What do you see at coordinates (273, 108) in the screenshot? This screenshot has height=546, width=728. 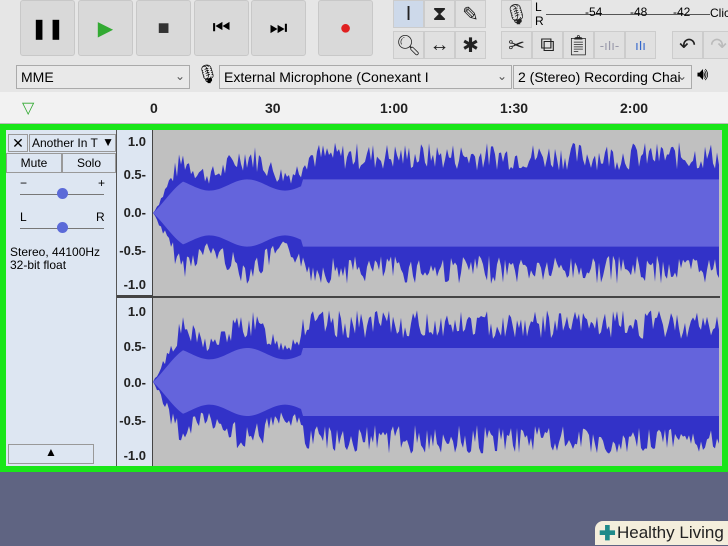 I see `ruler-label: 30` at bounding box center [273, 108].